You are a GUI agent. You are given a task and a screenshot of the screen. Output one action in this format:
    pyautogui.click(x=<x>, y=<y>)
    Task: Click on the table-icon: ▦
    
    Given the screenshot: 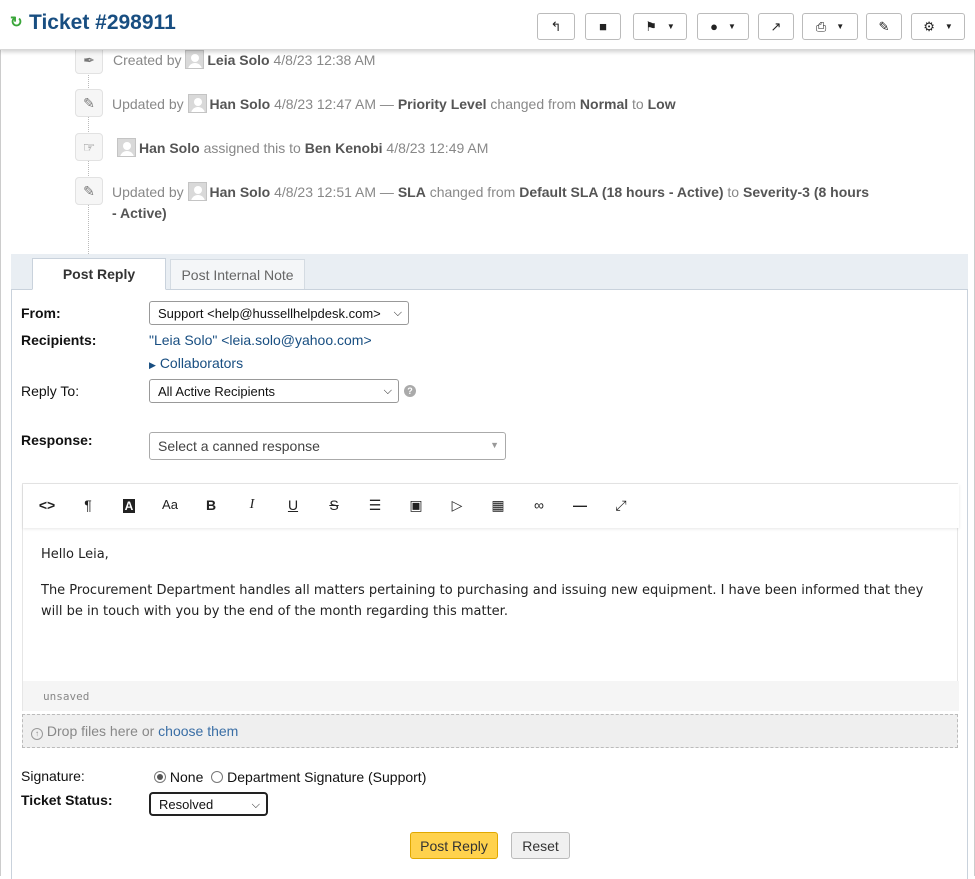 What is the action you would take?
    pyautogui.click(x=498, y=505)
    